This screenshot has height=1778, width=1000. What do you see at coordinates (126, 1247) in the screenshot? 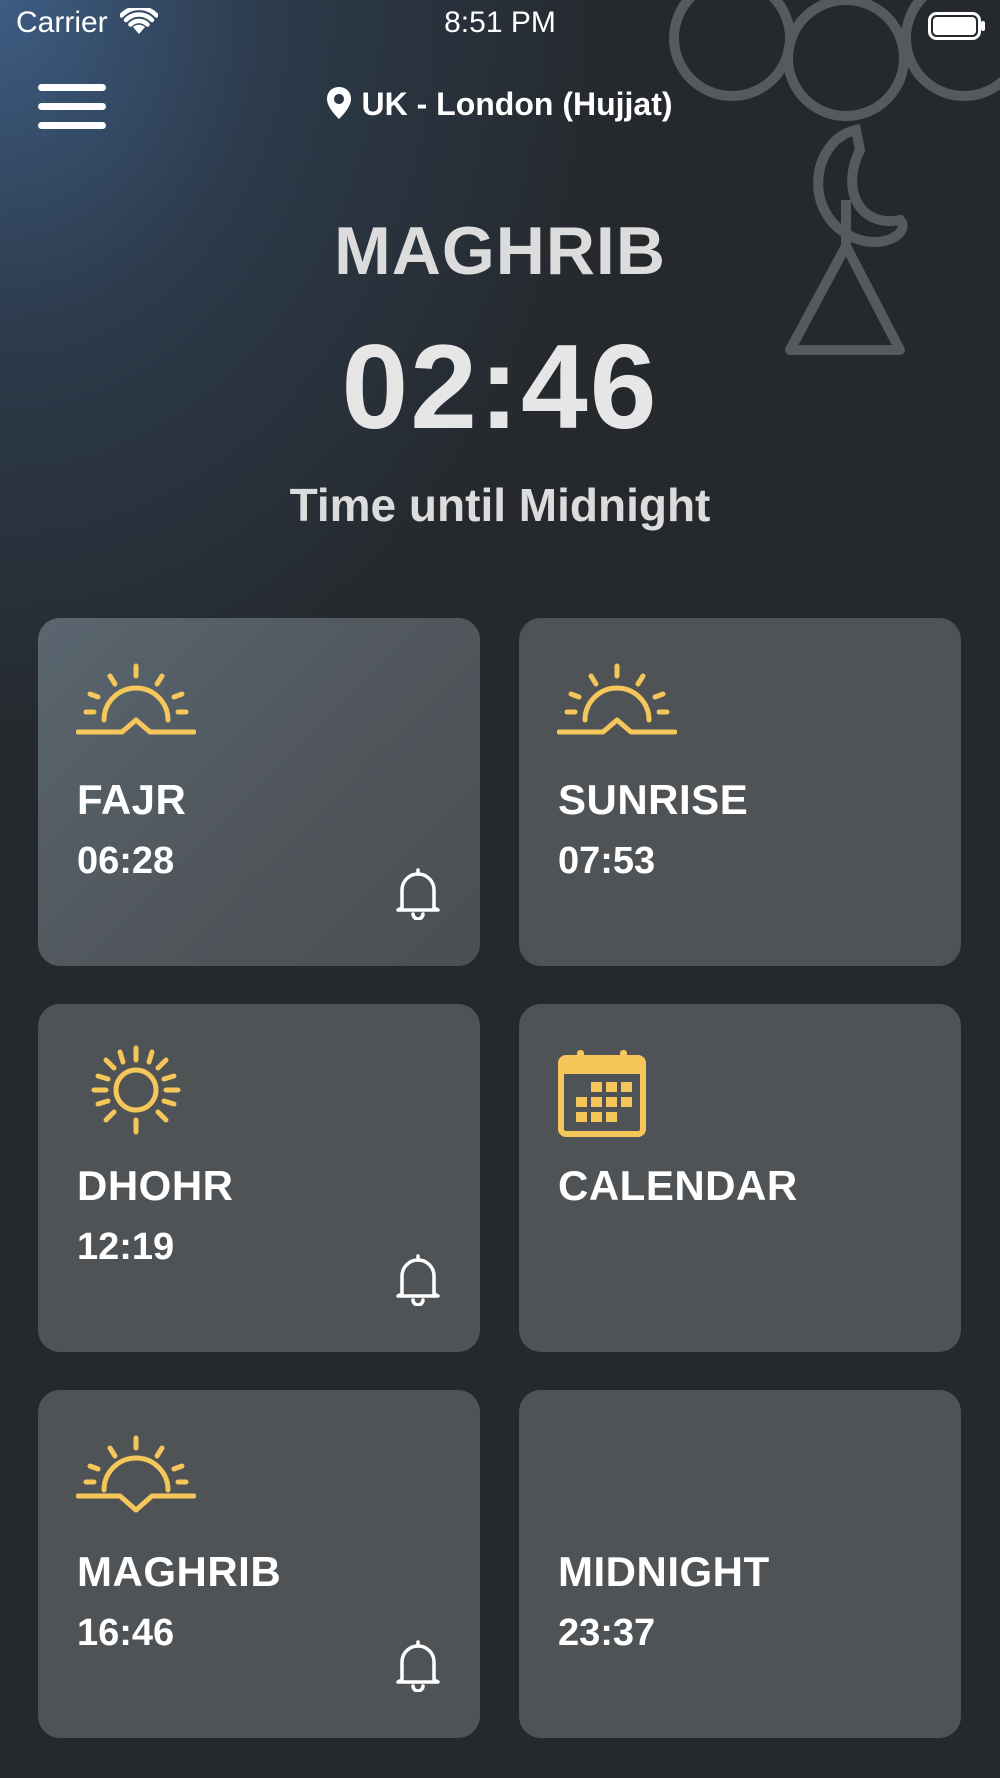
I see `card-time: 12:19` at bounding box center [126, 1247].